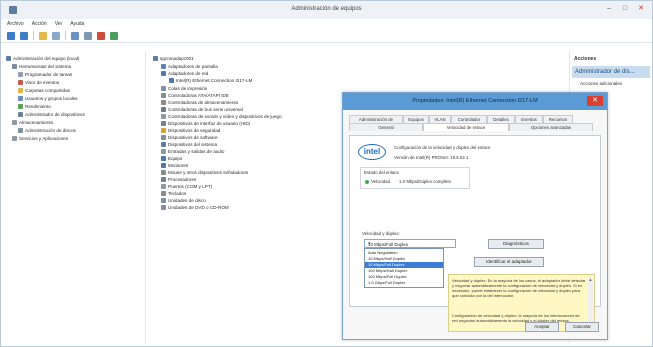 This screenshot has width=653, height=347. I want to click on window-title: Administración de equipos, so click(326, 9).